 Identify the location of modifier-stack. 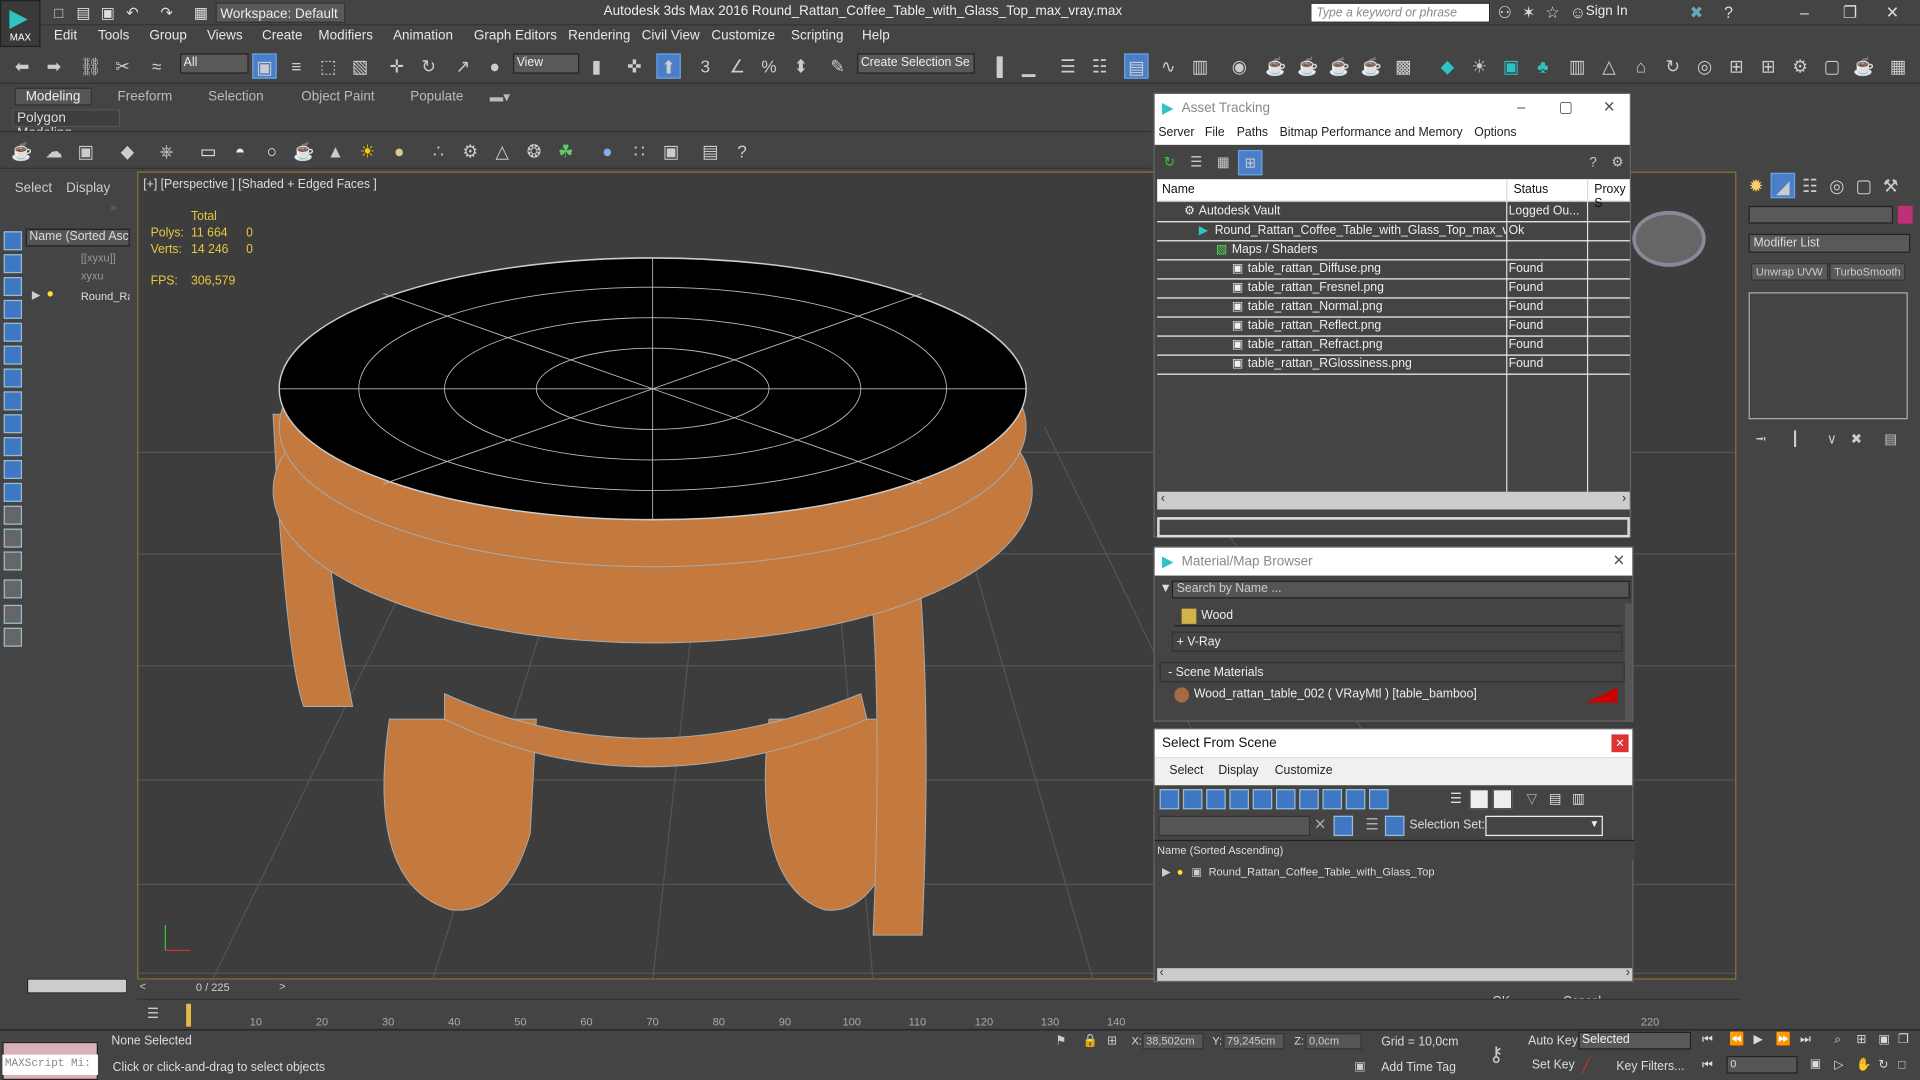
(1828, 356).